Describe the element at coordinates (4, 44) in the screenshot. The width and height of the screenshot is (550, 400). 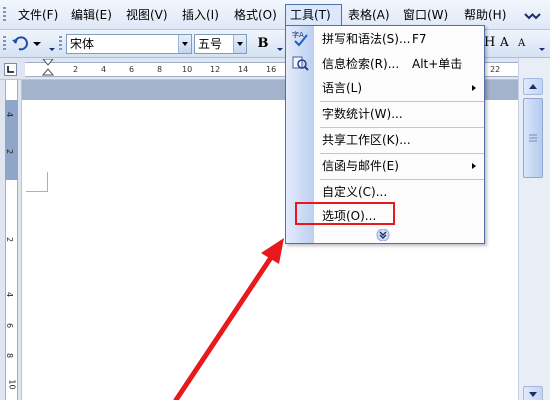
I see `toolbar-grip` at that location.